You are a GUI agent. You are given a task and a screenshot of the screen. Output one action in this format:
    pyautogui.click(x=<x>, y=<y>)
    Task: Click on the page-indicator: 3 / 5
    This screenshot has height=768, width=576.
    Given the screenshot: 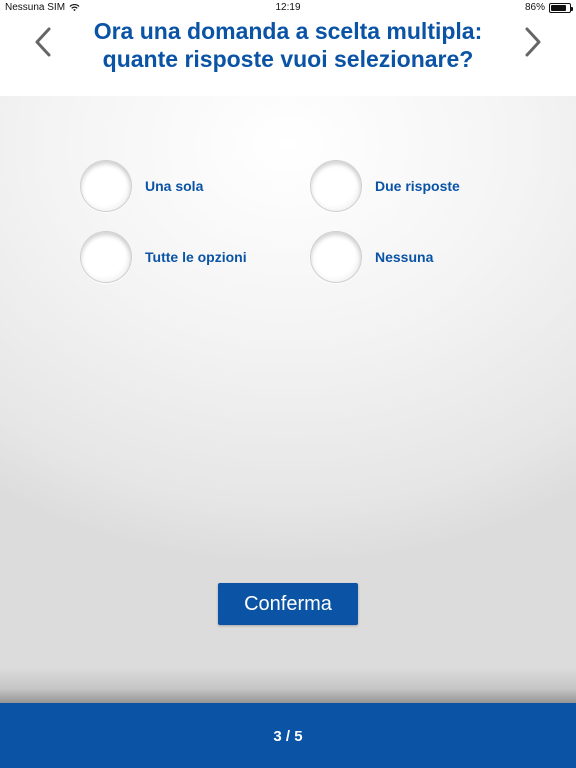 What is the action you would take?
    pyautogui.click(x=288, y=736)
    